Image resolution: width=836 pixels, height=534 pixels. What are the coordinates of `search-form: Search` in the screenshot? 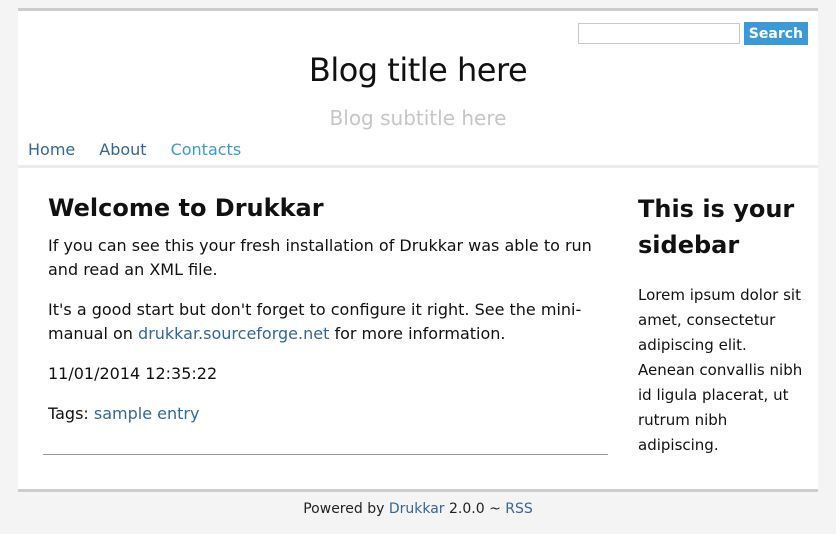 It's located at (692, 33).